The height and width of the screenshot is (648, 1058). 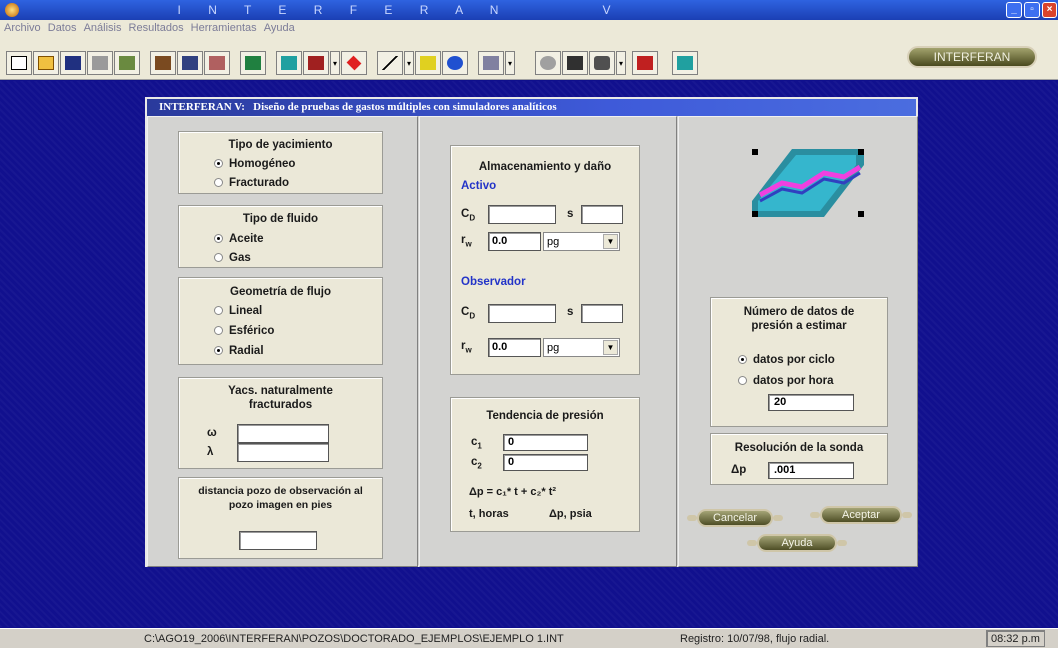 What do you see at coordinates (280, 505) in the screenshot?
I see `image-distance-title-2: pozo imagen en pies` at bounding box center [280, 505].